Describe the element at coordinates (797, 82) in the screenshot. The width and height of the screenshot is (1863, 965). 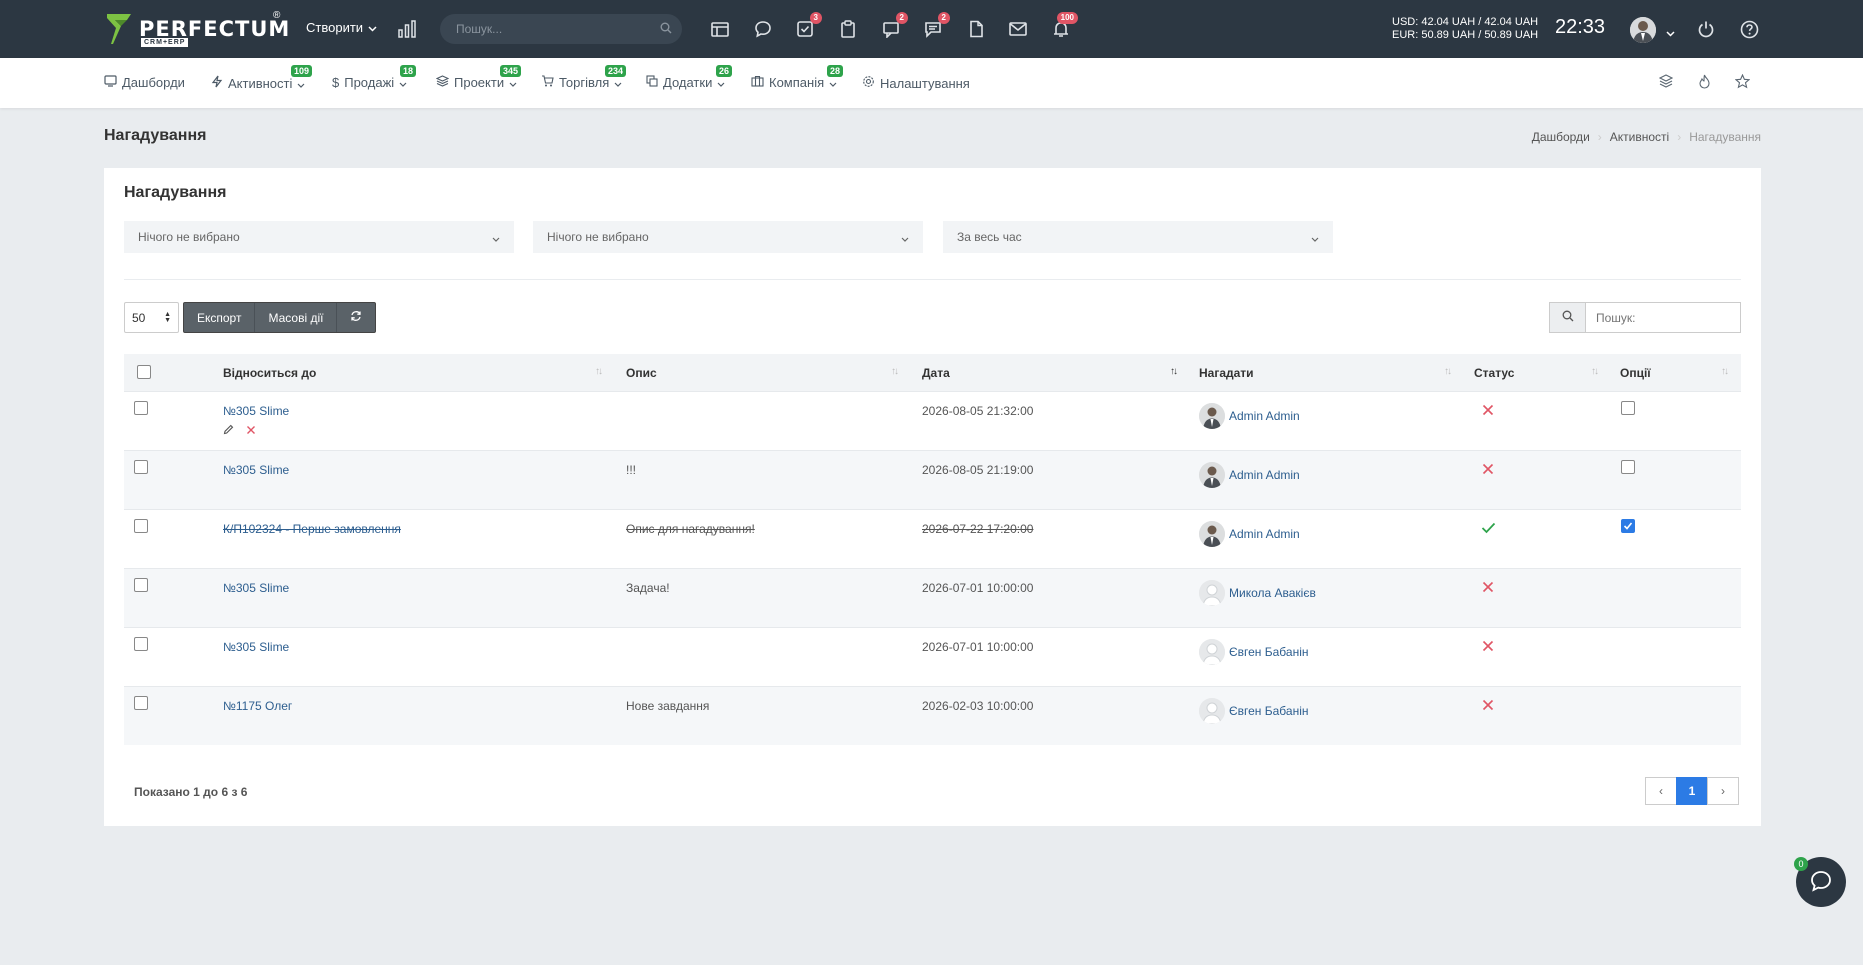
I see `nav-label: Компанія` at that location.